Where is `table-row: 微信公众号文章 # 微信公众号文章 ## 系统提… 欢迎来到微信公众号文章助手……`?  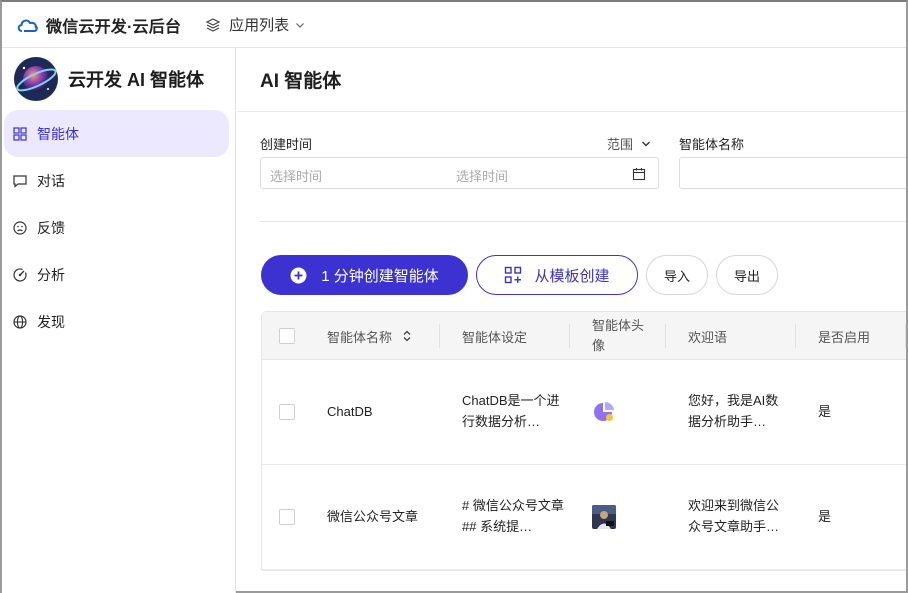 table-row: 微信公众号文章 # 微信公众号文章 ## 系统提… 欢迎来到微信公众号文章助手…… is located at coordinates (584, 517).